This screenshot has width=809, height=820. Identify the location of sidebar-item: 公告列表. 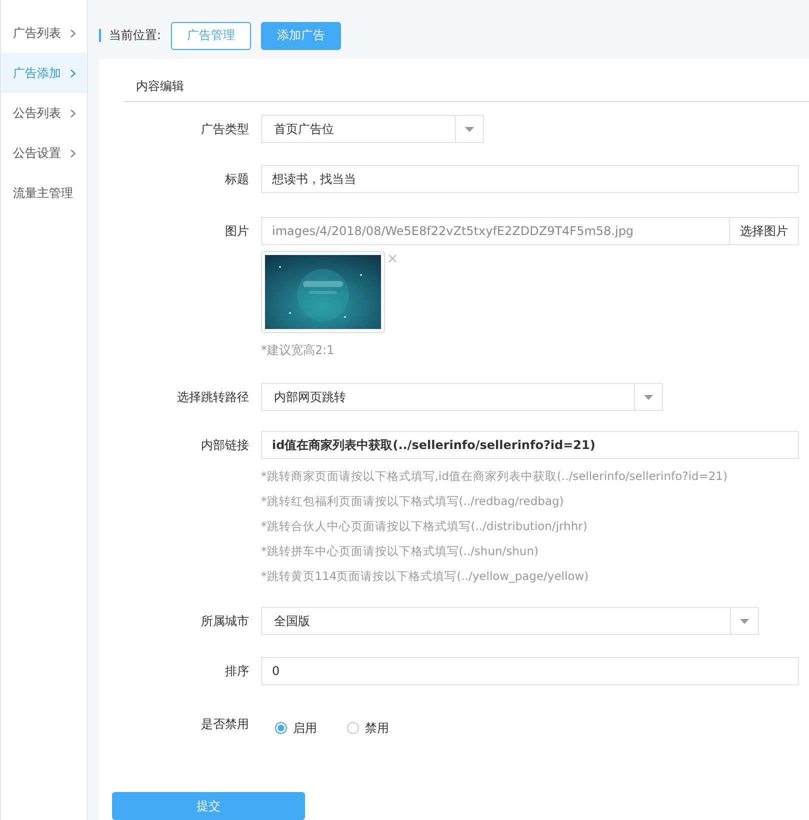
(44, 113).